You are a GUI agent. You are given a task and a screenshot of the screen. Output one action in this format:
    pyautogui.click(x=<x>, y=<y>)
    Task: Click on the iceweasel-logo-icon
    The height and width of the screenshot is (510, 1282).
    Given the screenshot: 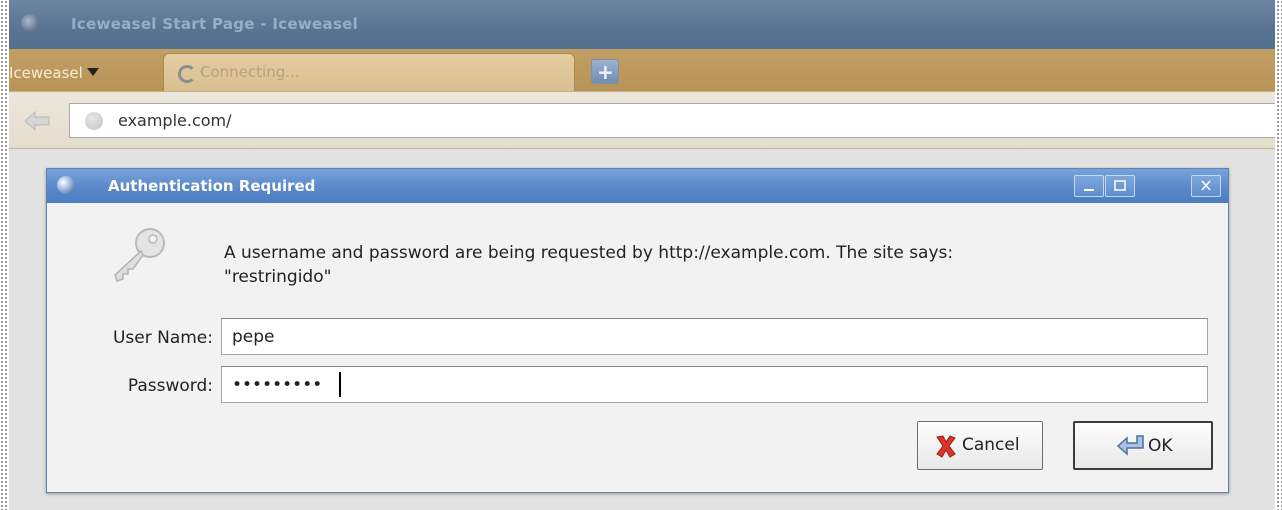 What is the action you would take?
    pyautogui.click(x=30, y=23)
    